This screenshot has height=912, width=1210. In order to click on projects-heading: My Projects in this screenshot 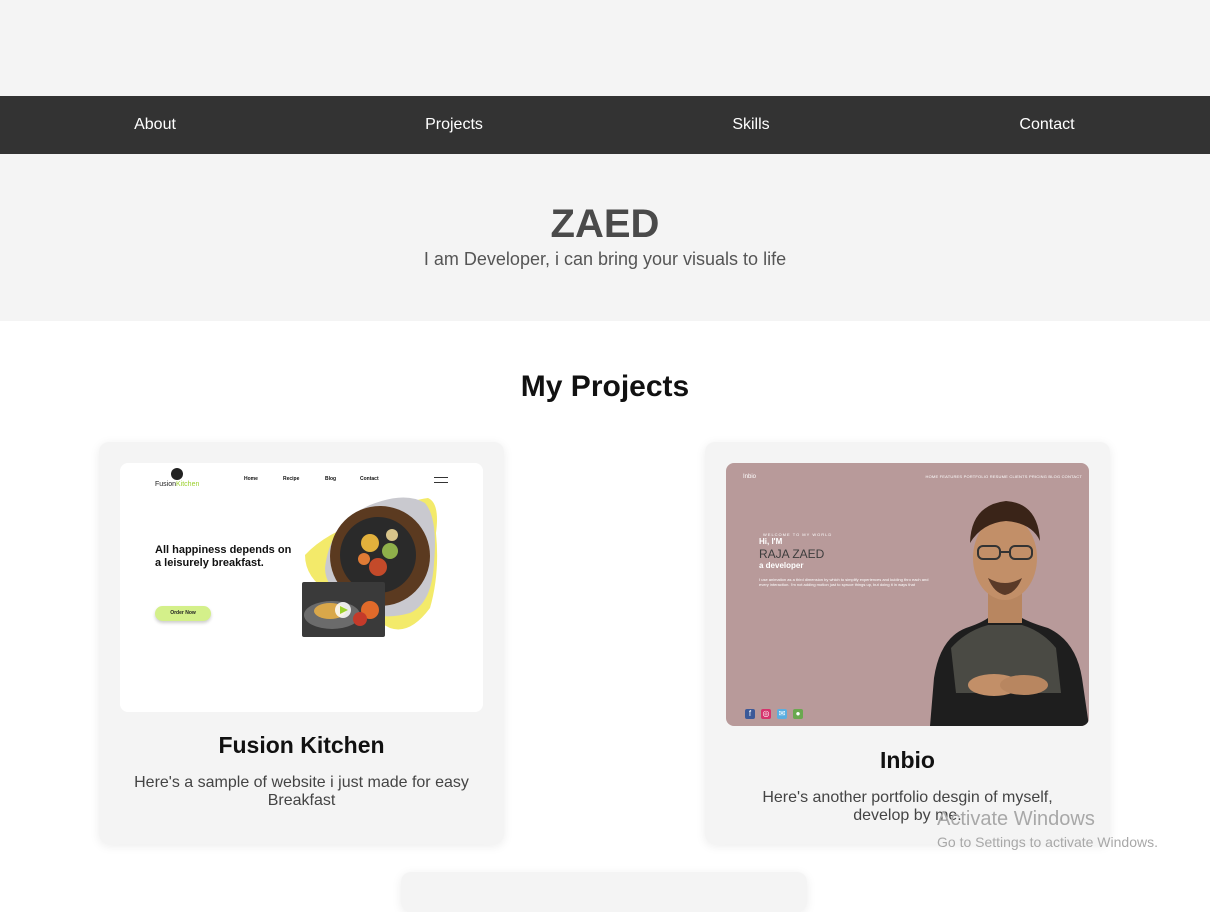, I will do `click(605, 386)`.